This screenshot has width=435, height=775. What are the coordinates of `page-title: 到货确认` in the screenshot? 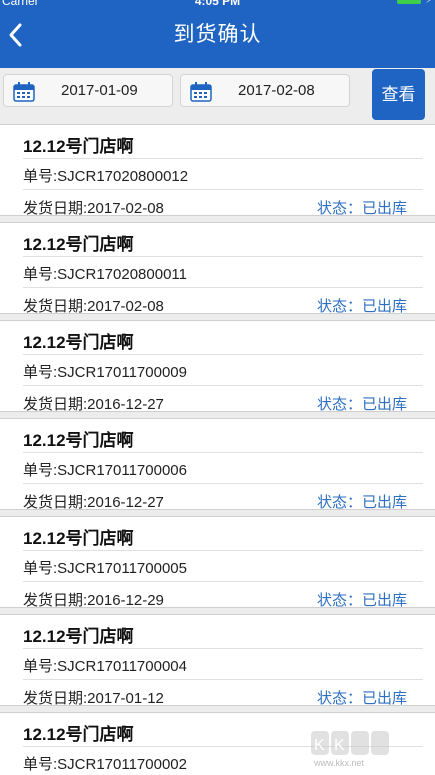 It's located at (217, 34).